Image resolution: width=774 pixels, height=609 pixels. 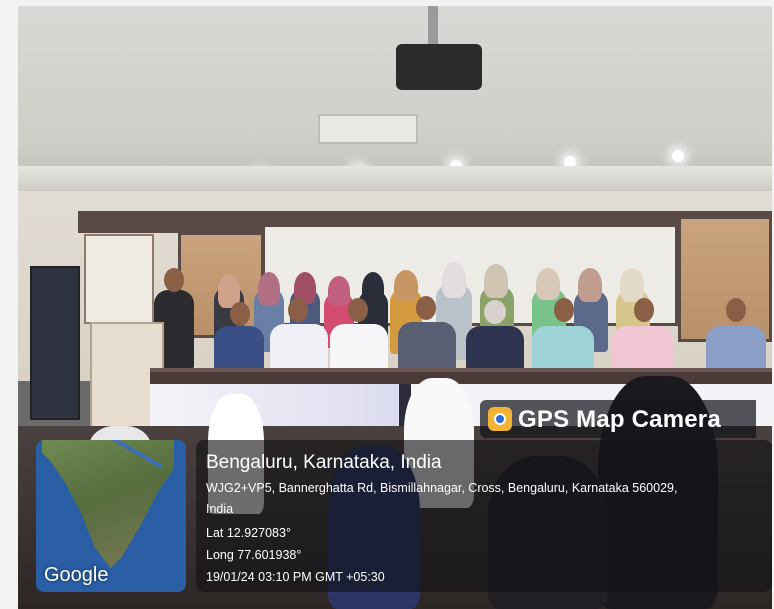 What do you see at coordinates (76, 575) in the screenshot?
I see `google-logo: Google` at bounding box center [76, 575].